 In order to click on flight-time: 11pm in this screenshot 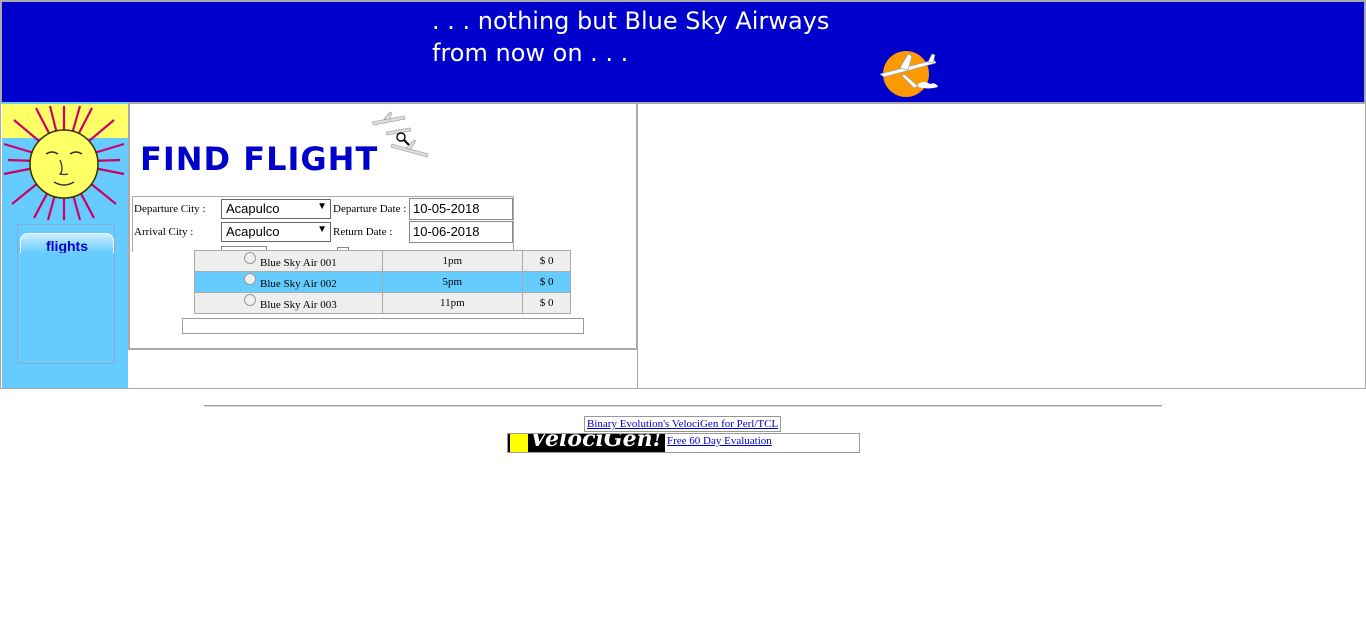, I will do `click(452, 303)`.